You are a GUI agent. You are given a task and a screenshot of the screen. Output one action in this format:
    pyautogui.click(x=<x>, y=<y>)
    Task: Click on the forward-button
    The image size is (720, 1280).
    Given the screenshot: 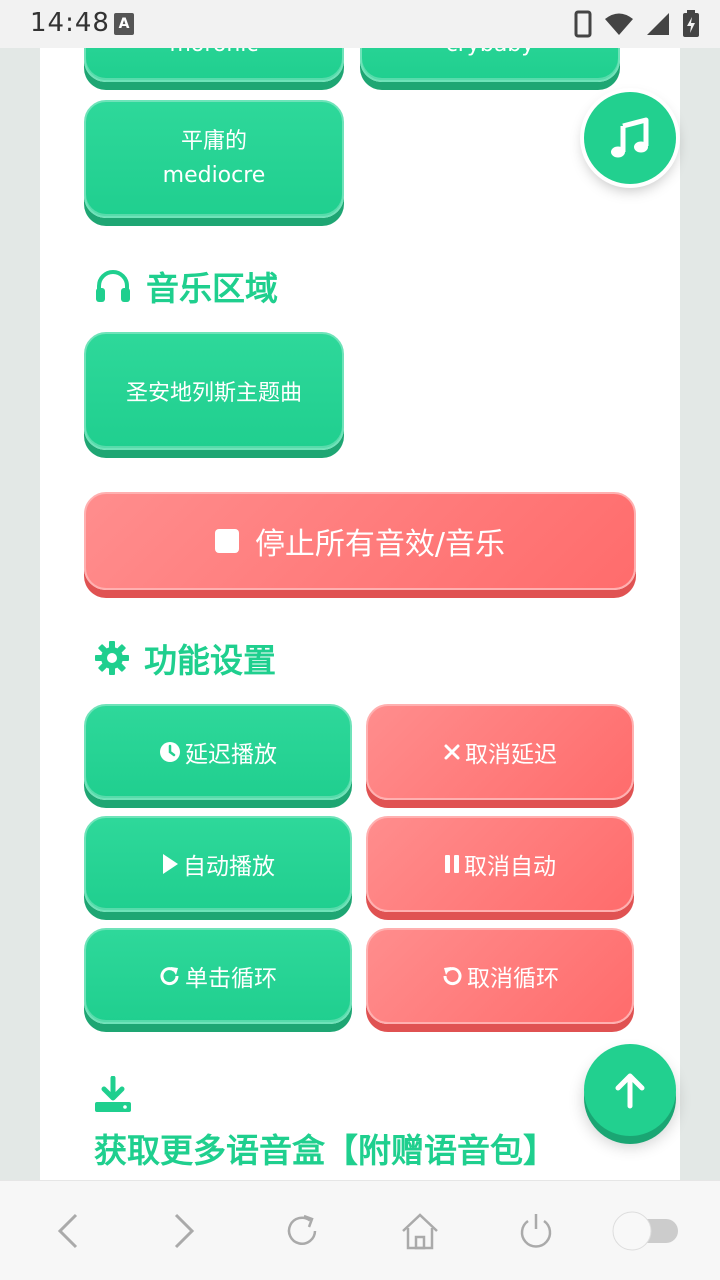 What is the action you would take?
    pyautogui.click(x=184, y=1231)
    